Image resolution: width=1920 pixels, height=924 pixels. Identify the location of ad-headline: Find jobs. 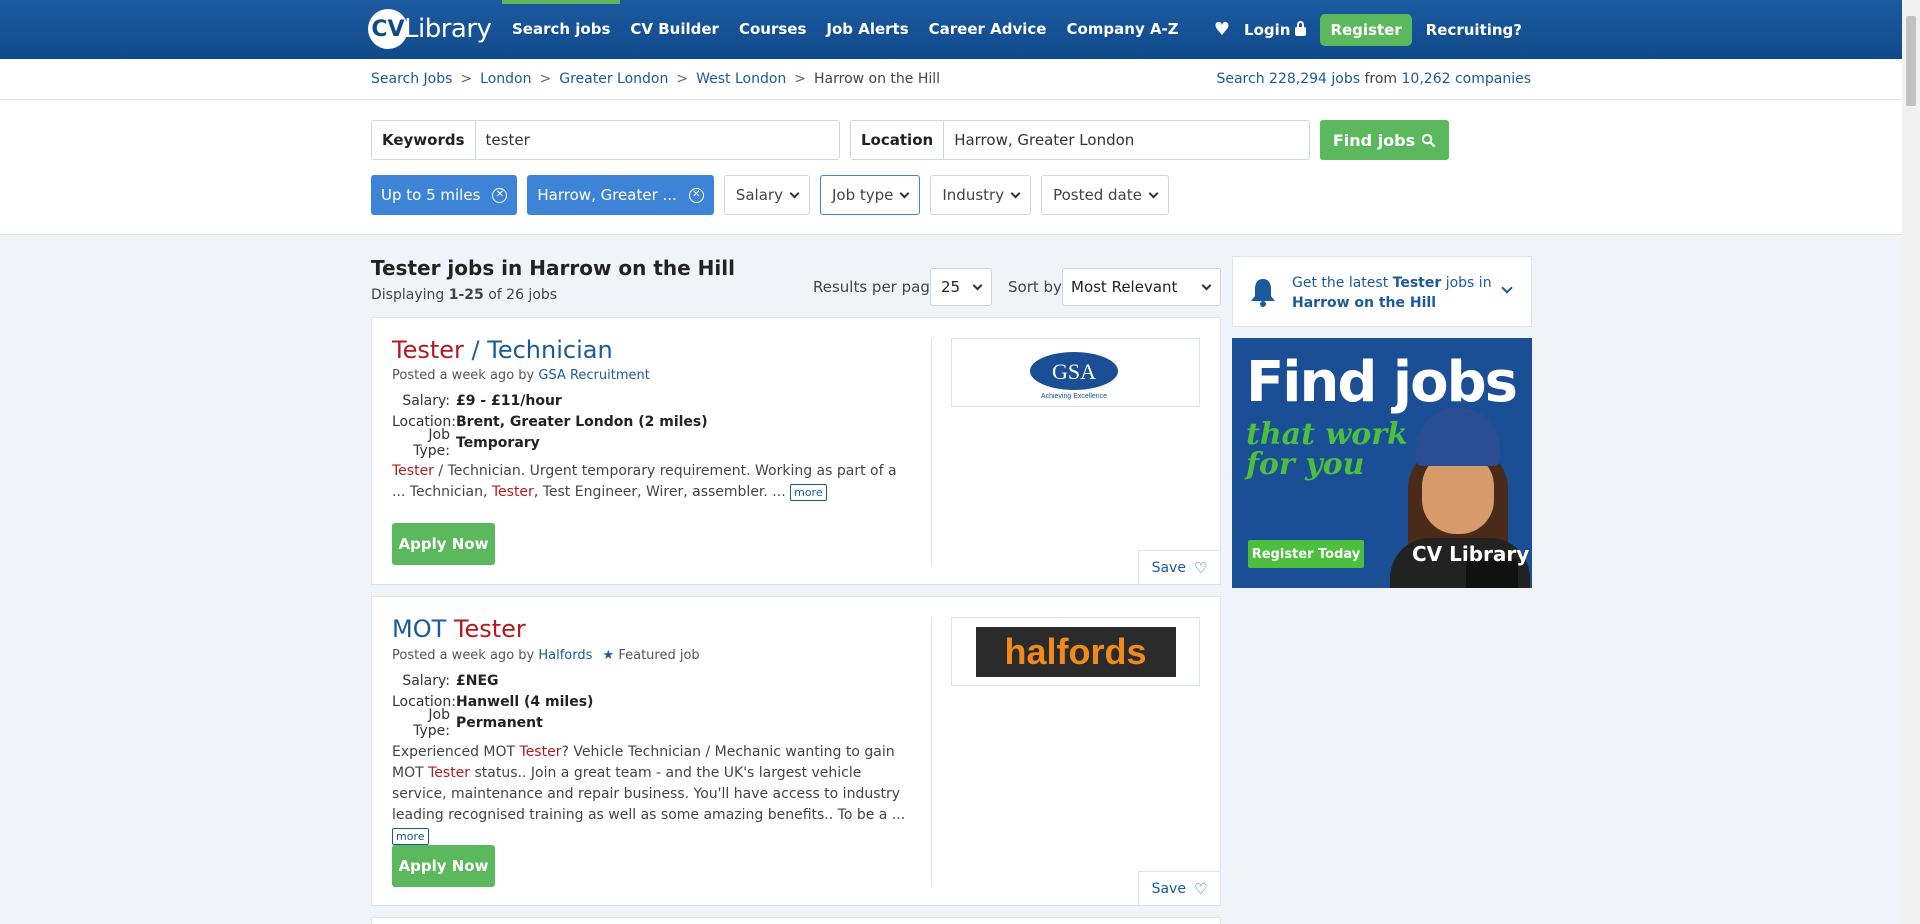
(1382, 382).